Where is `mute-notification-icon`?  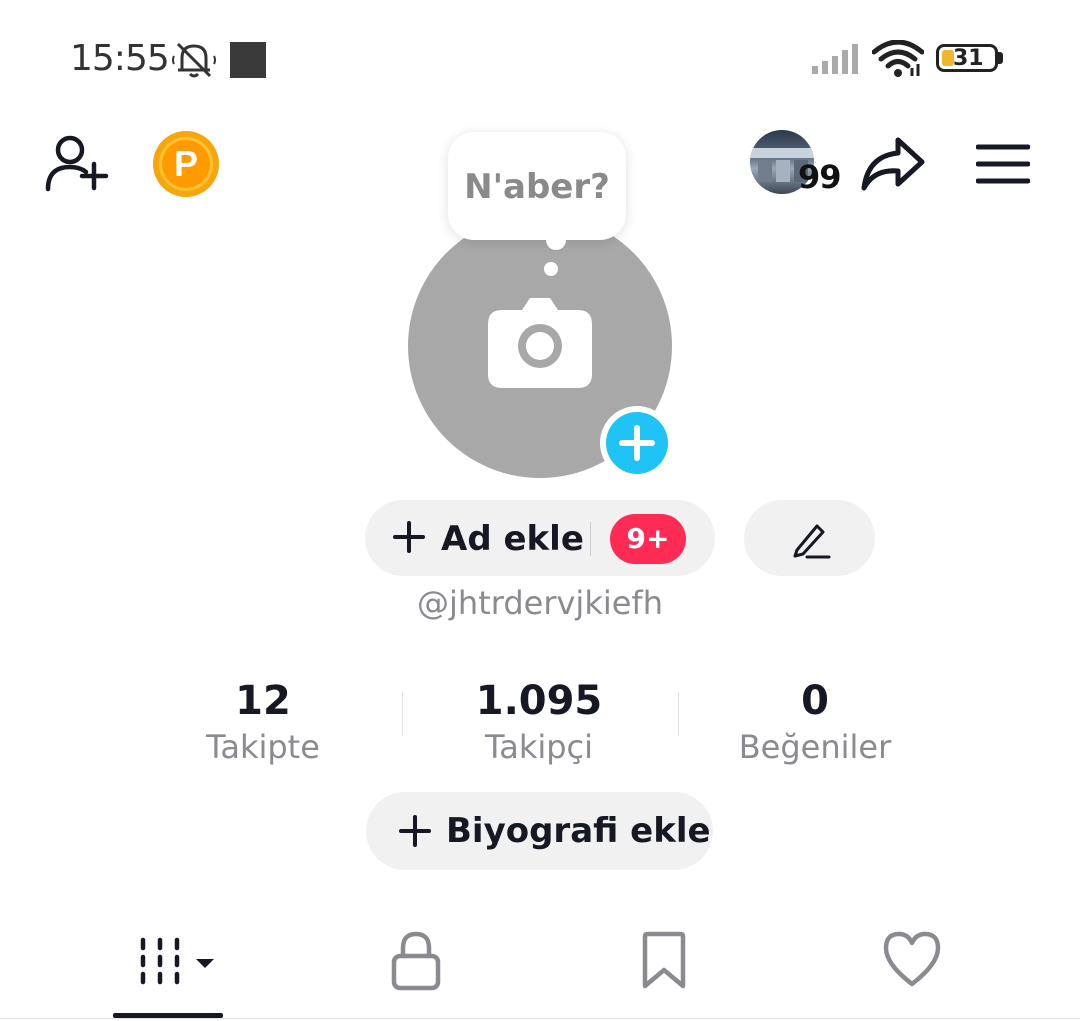 mute-notification-icon is located at coordinates (194, 62).